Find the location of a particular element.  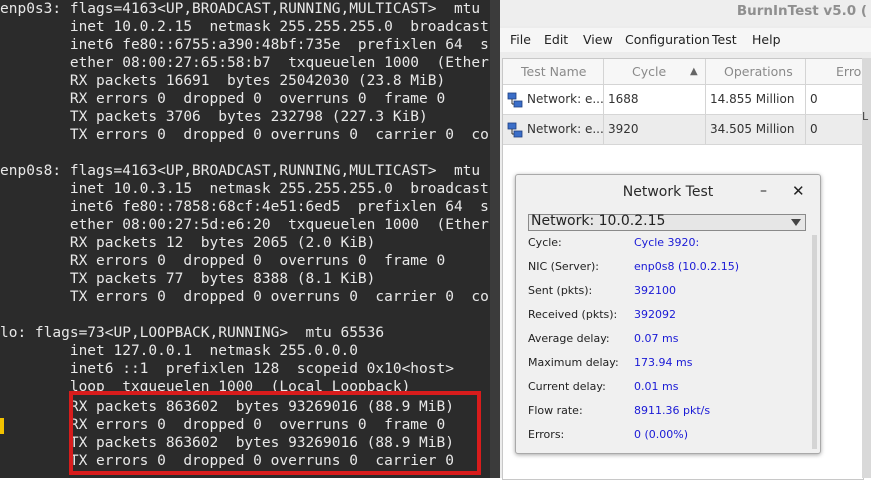

column-header-test-name: Test Name is located at coordinates (553, 72).